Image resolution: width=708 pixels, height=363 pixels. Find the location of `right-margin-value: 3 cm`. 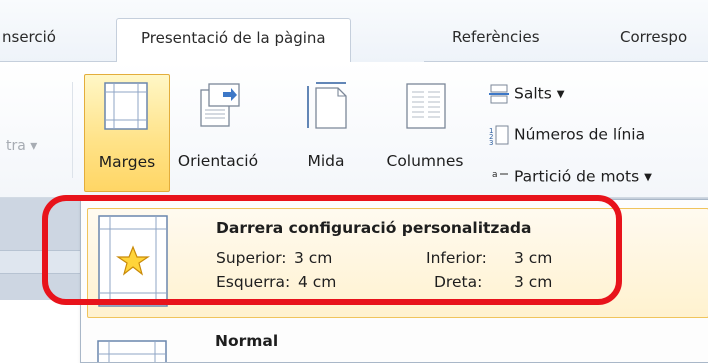

right-margin-value: 3 cm is located at coordinates (533, 282).